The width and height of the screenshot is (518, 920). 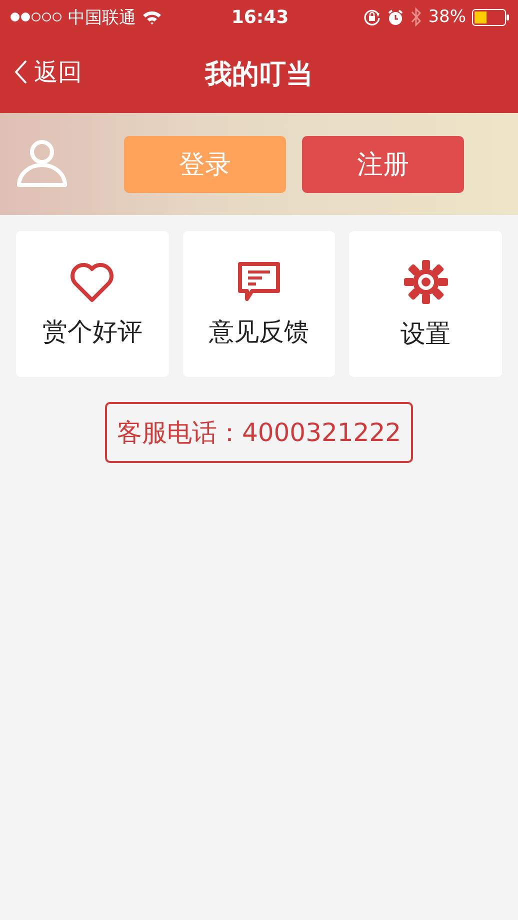 What do you see at coordinates (491, 17) in the screenshot?
I see `battery-icon` at bounding box center [491, 17].